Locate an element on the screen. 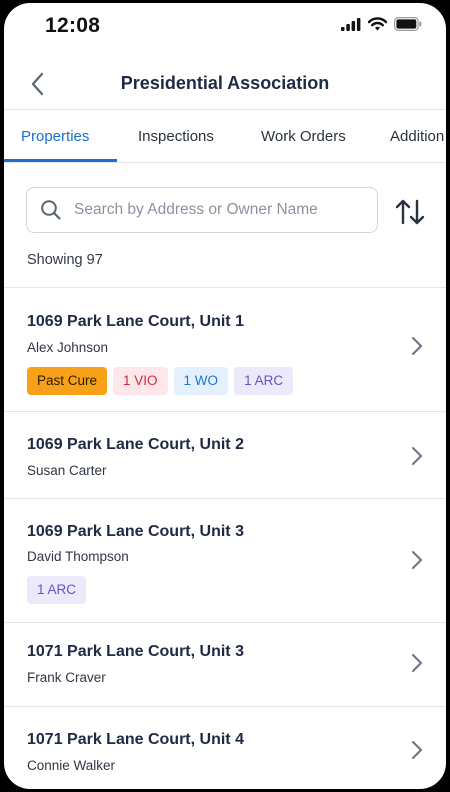 This screenshot has width=450, height=792. property-address: 1071 Park Lane Court, Unit 3 is located at coordinates (135, 651).